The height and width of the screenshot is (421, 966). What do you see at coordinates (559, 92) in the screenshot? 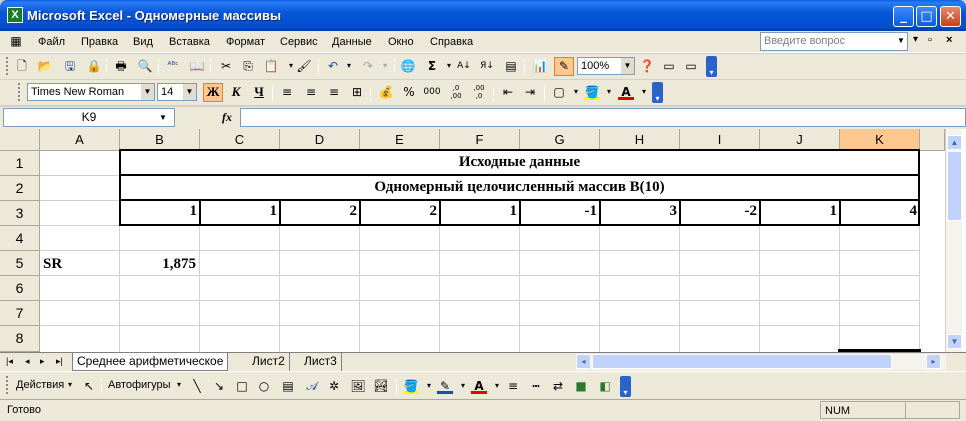
I see `borders-icon: ▢` at bounding box center [559, 92].